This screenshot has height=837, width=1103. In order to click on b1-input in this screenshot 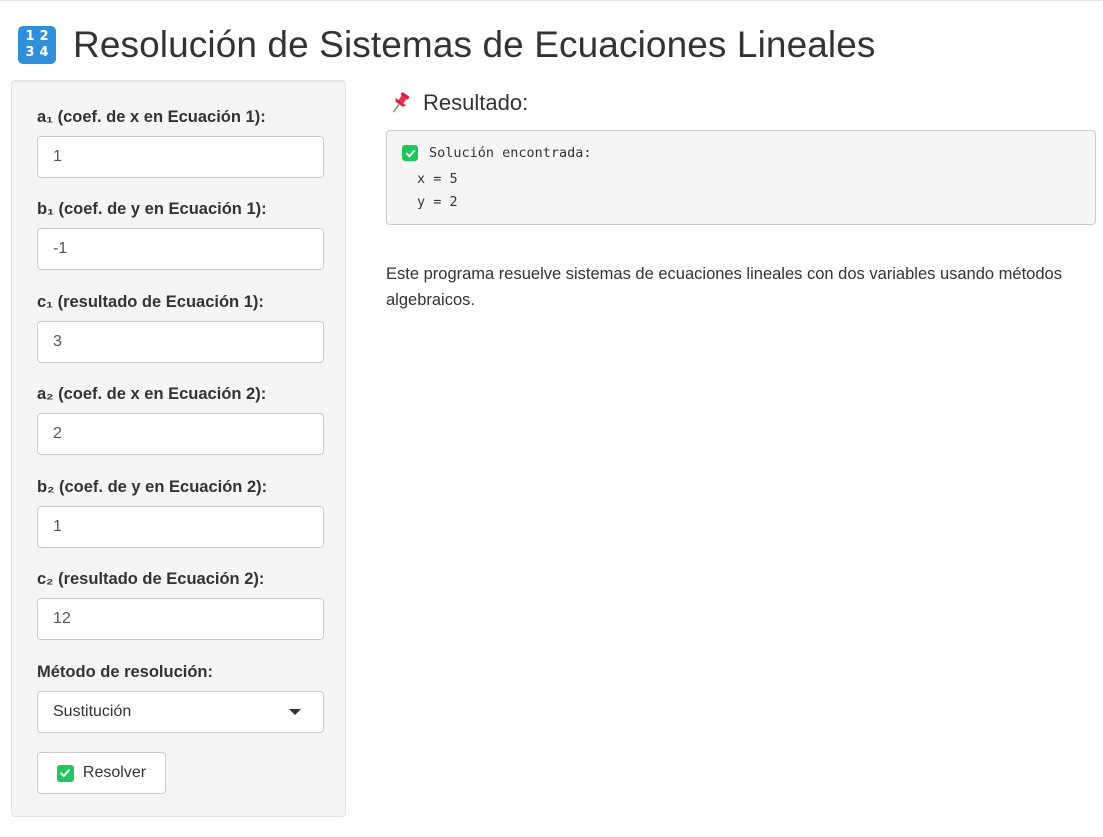, I will do `click(180, 249)`.